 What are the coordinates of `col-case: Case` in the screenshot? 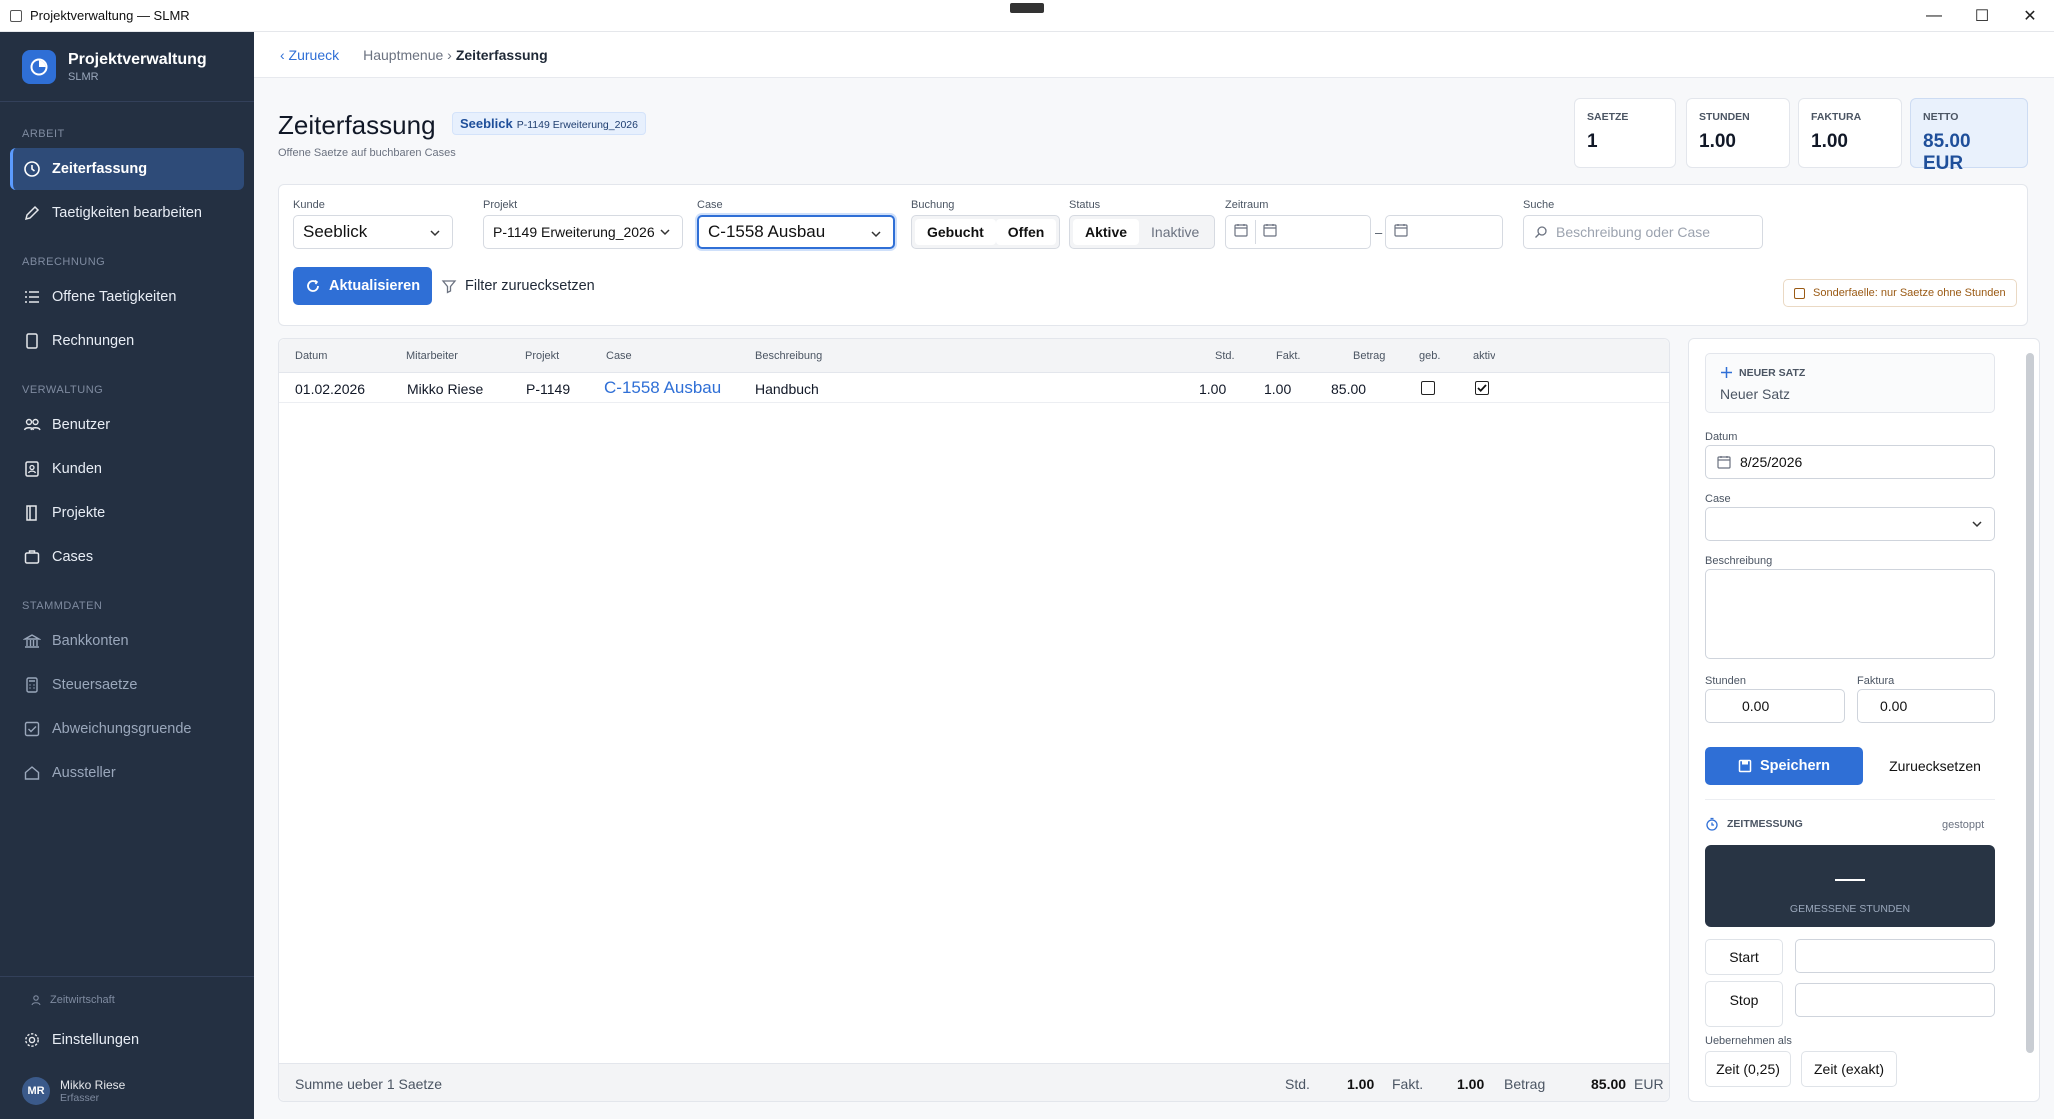 It's located at (619, 356).